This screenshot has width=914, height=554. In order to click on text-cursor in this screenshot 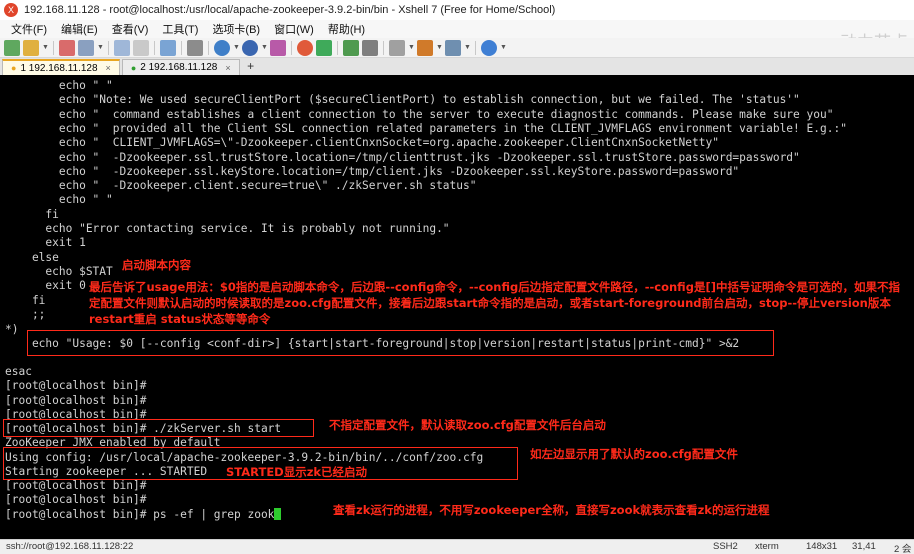, I will do `click(278, 514)`.